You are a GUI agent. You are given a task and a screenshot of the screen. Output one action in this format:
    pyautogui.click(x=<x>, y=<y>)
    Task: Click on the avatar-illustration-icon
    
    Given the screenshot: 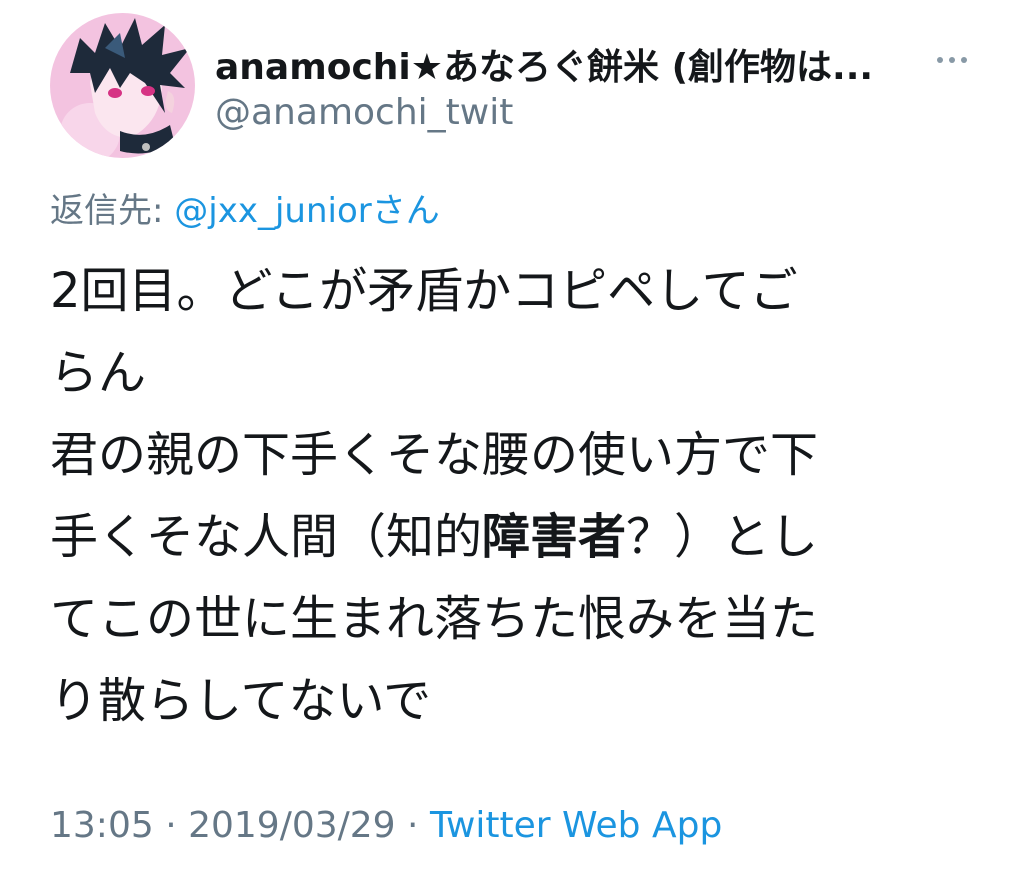 What is the action you would take?
    pyautogui.click(x=122, y=85)
    